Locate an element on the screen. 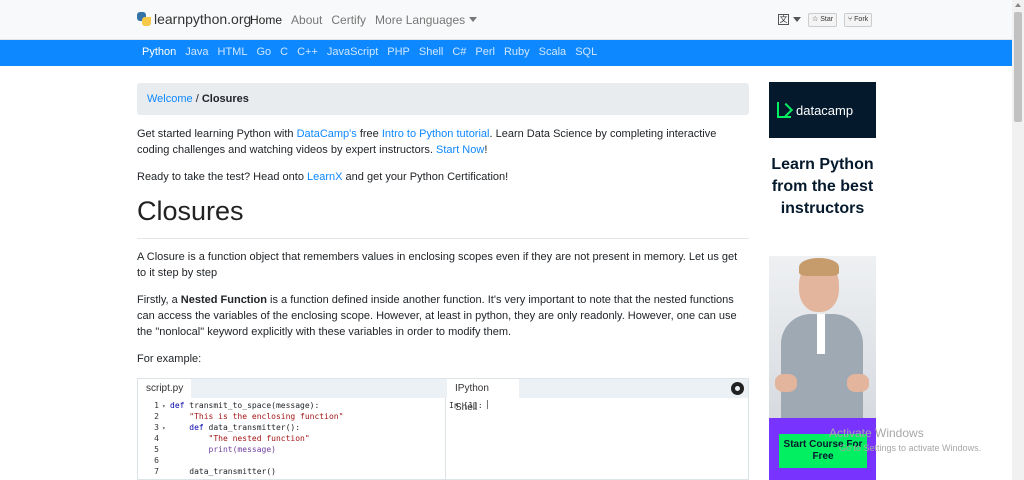  line-number: 4 is located at coordinates (156, 438).